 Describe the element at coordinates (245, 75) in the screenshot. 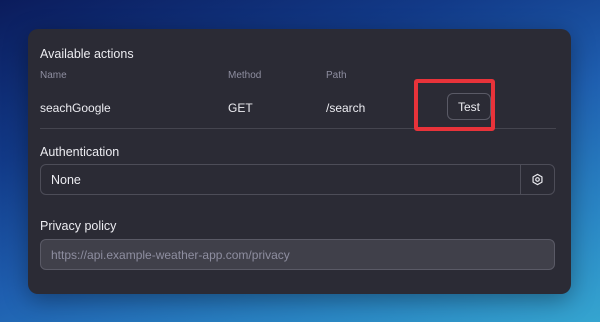

I see `column-header-method: Method` at that location.